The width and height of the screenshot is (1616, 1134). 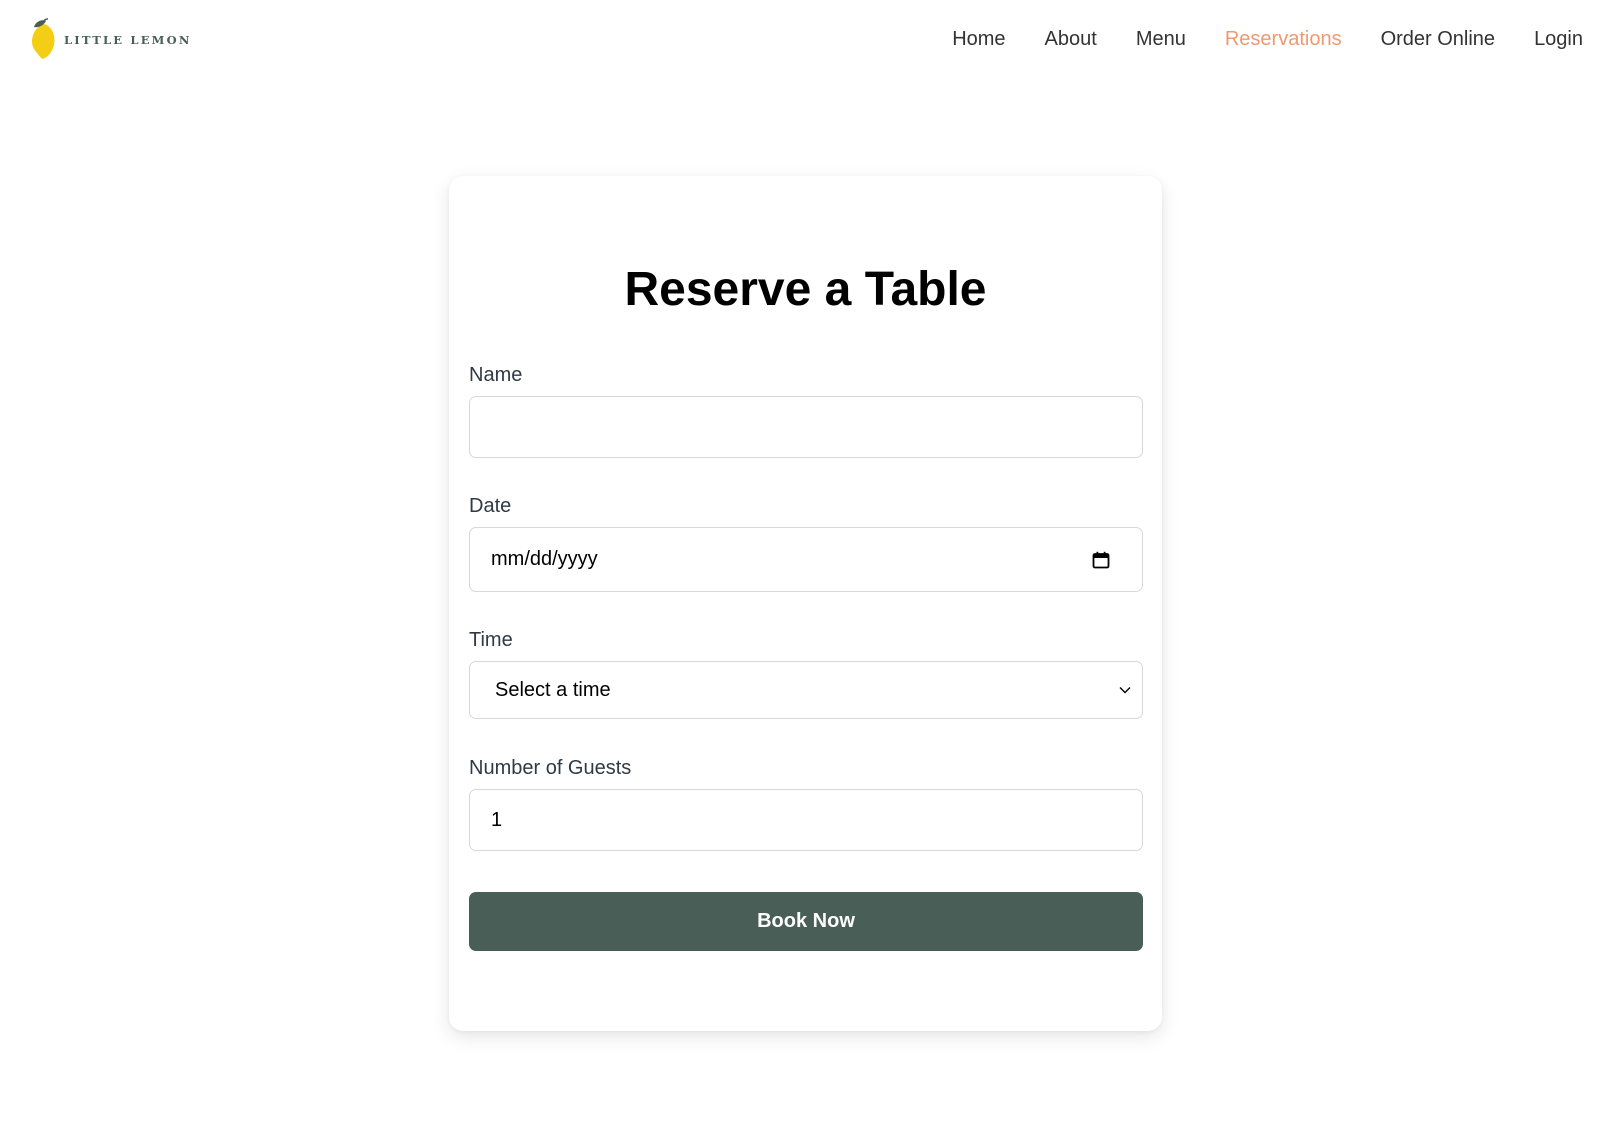 What do you see at coordinates (497, 819) in the screenshot?
I see `guests-input-value: 1` at bounding box center [497, 819].